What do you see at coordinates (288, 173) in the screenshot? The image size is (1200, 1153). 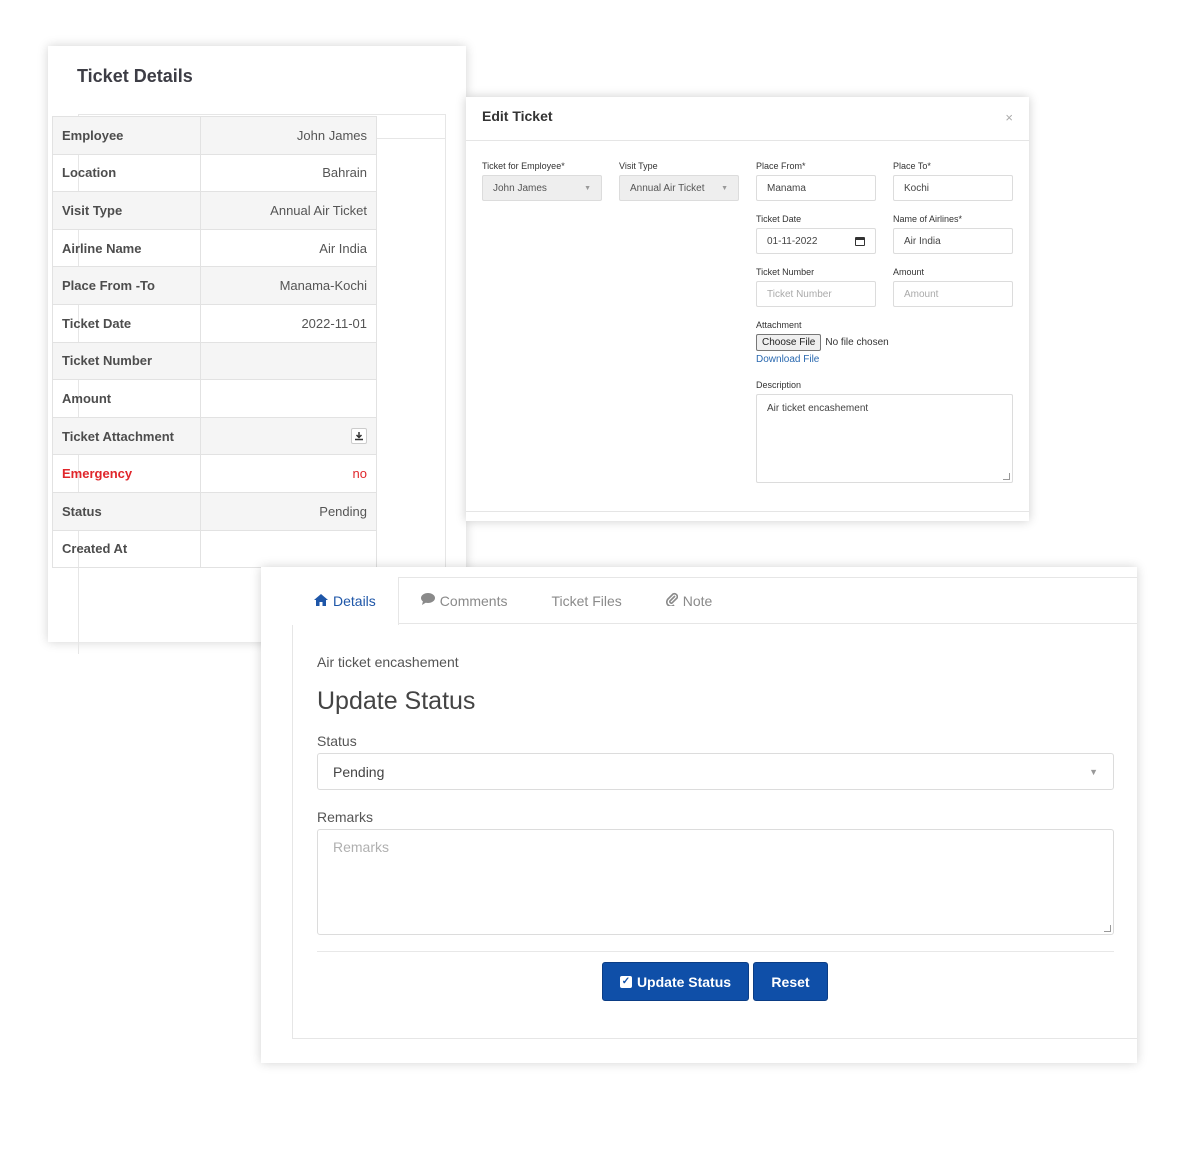 I see `row-value: Bahrain` at bounding box center [288, 173].